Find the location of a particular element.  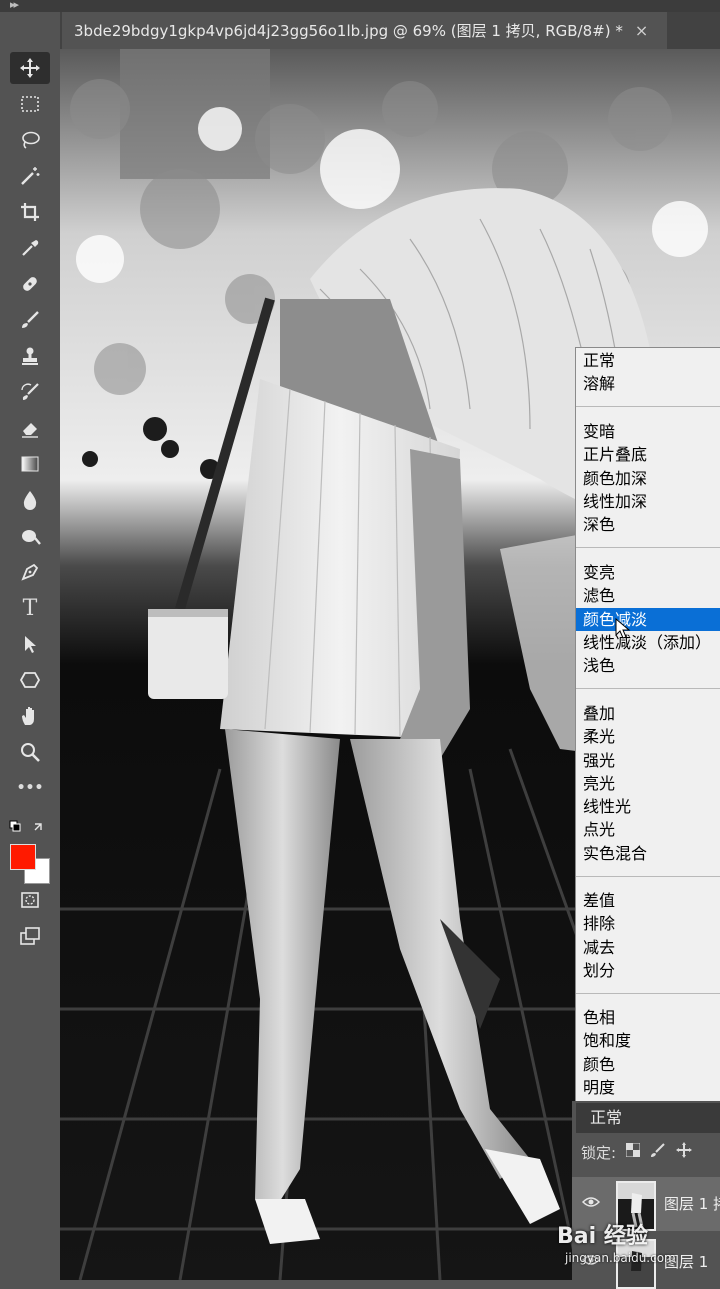

lock-label: 锁定: is located at coordinates (599, 1152).